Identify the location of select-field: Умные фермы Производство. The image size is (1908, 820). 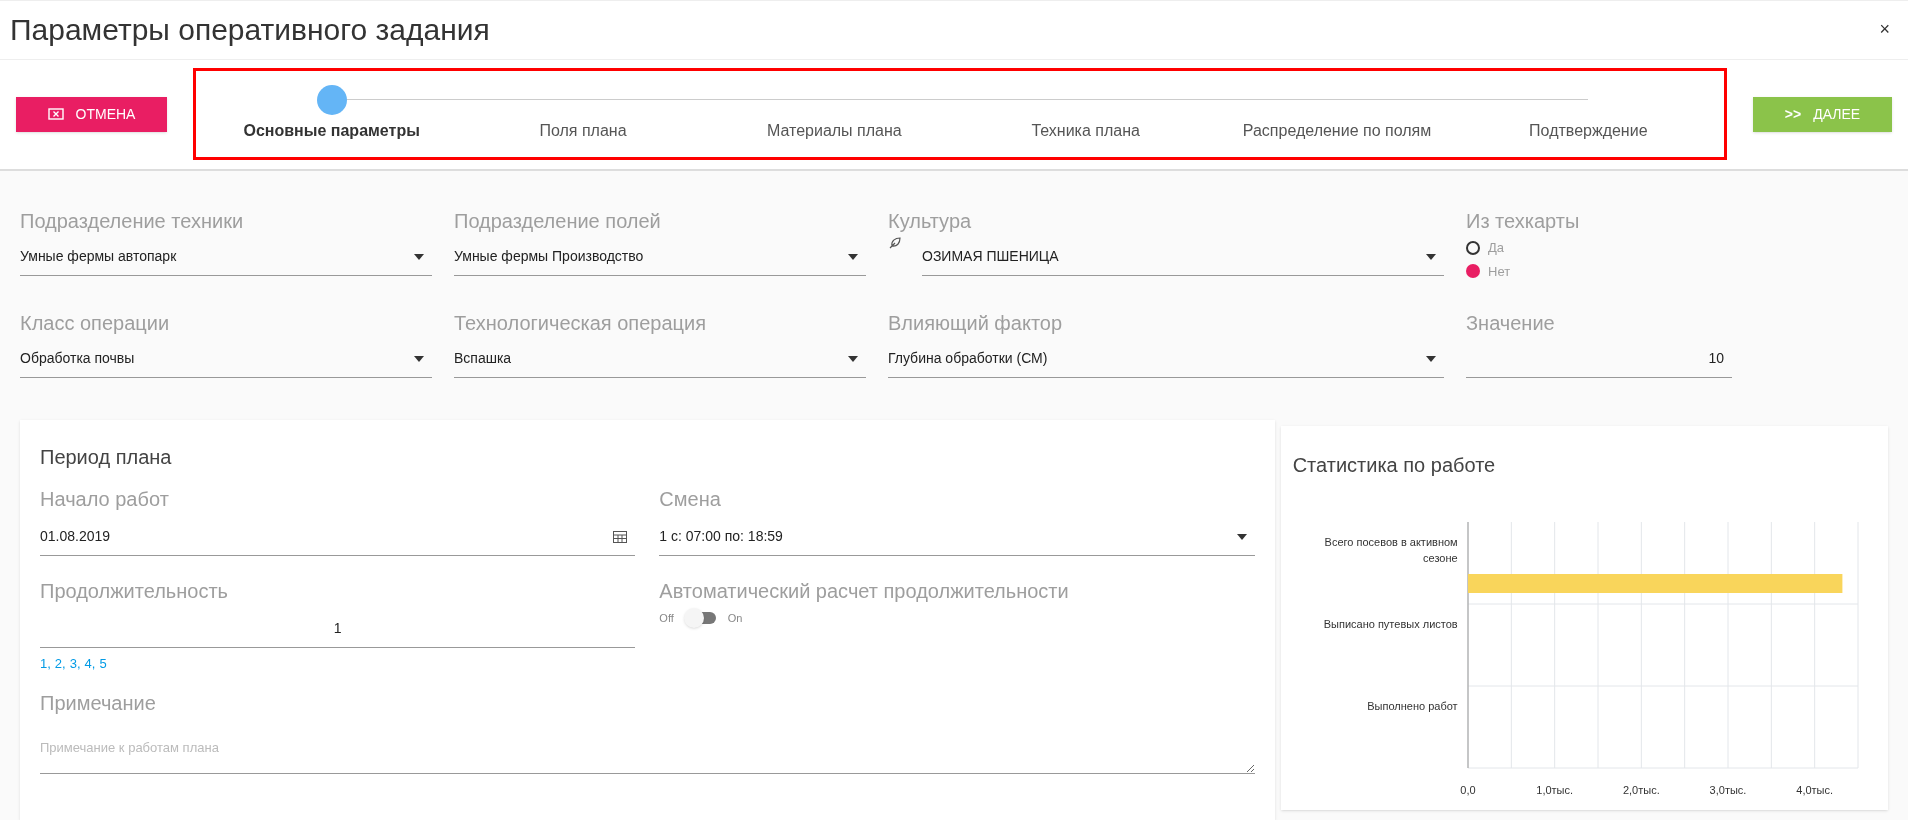
(660, 257).